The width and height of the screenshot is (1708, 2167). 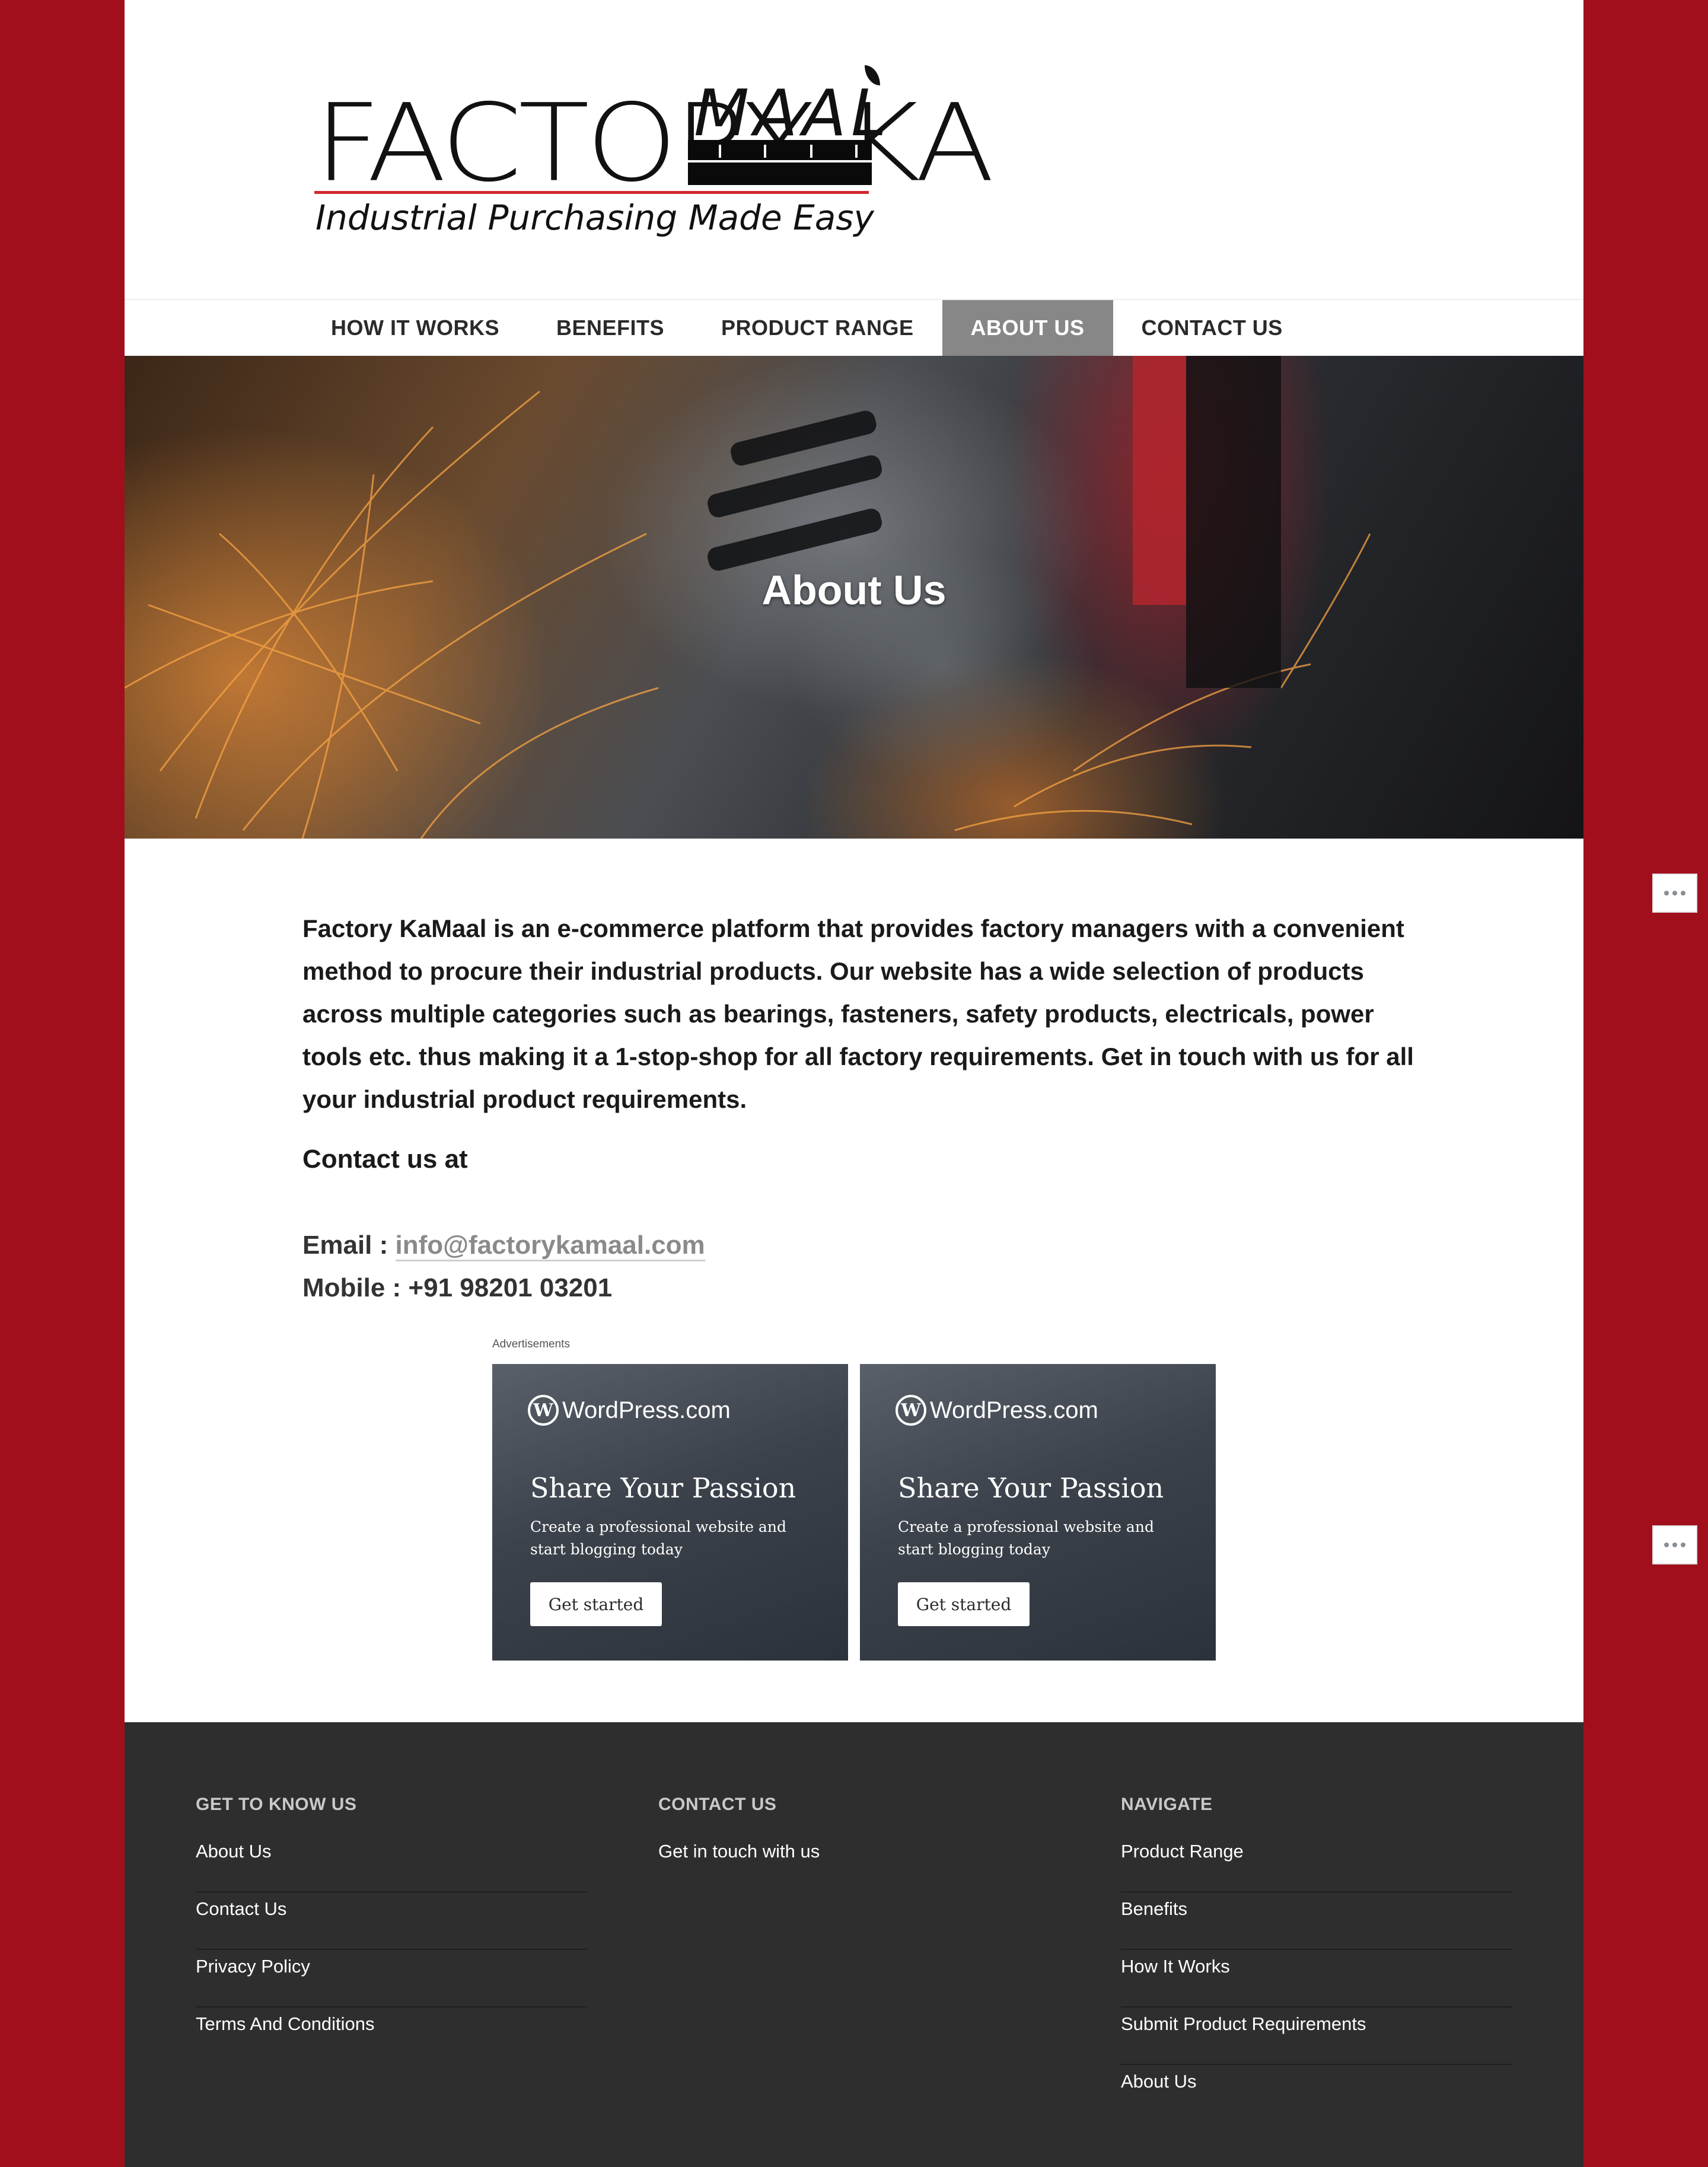 What do you see at coordinates (391, 1978) in the screenshot?
I see `footer-link-privacy-policy: Privacy Policy` at bounding box center [391, 1978].